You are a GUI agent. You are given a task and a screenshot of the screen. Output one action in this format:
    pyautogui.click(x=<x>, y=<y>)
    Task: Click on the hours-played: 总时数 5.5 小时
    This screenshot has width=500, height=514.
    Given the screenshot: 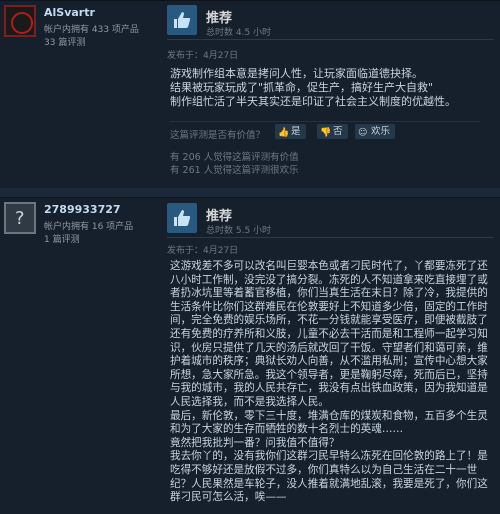 What is the action you would take?
    pyautogui.click(x=239, y=231)
    